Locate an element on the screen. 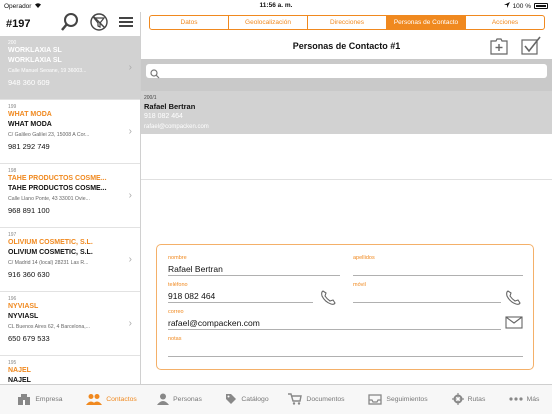 This screenshot has height=414, width=552. tab-rutas: Rutas is located at coordinates (468, 399).